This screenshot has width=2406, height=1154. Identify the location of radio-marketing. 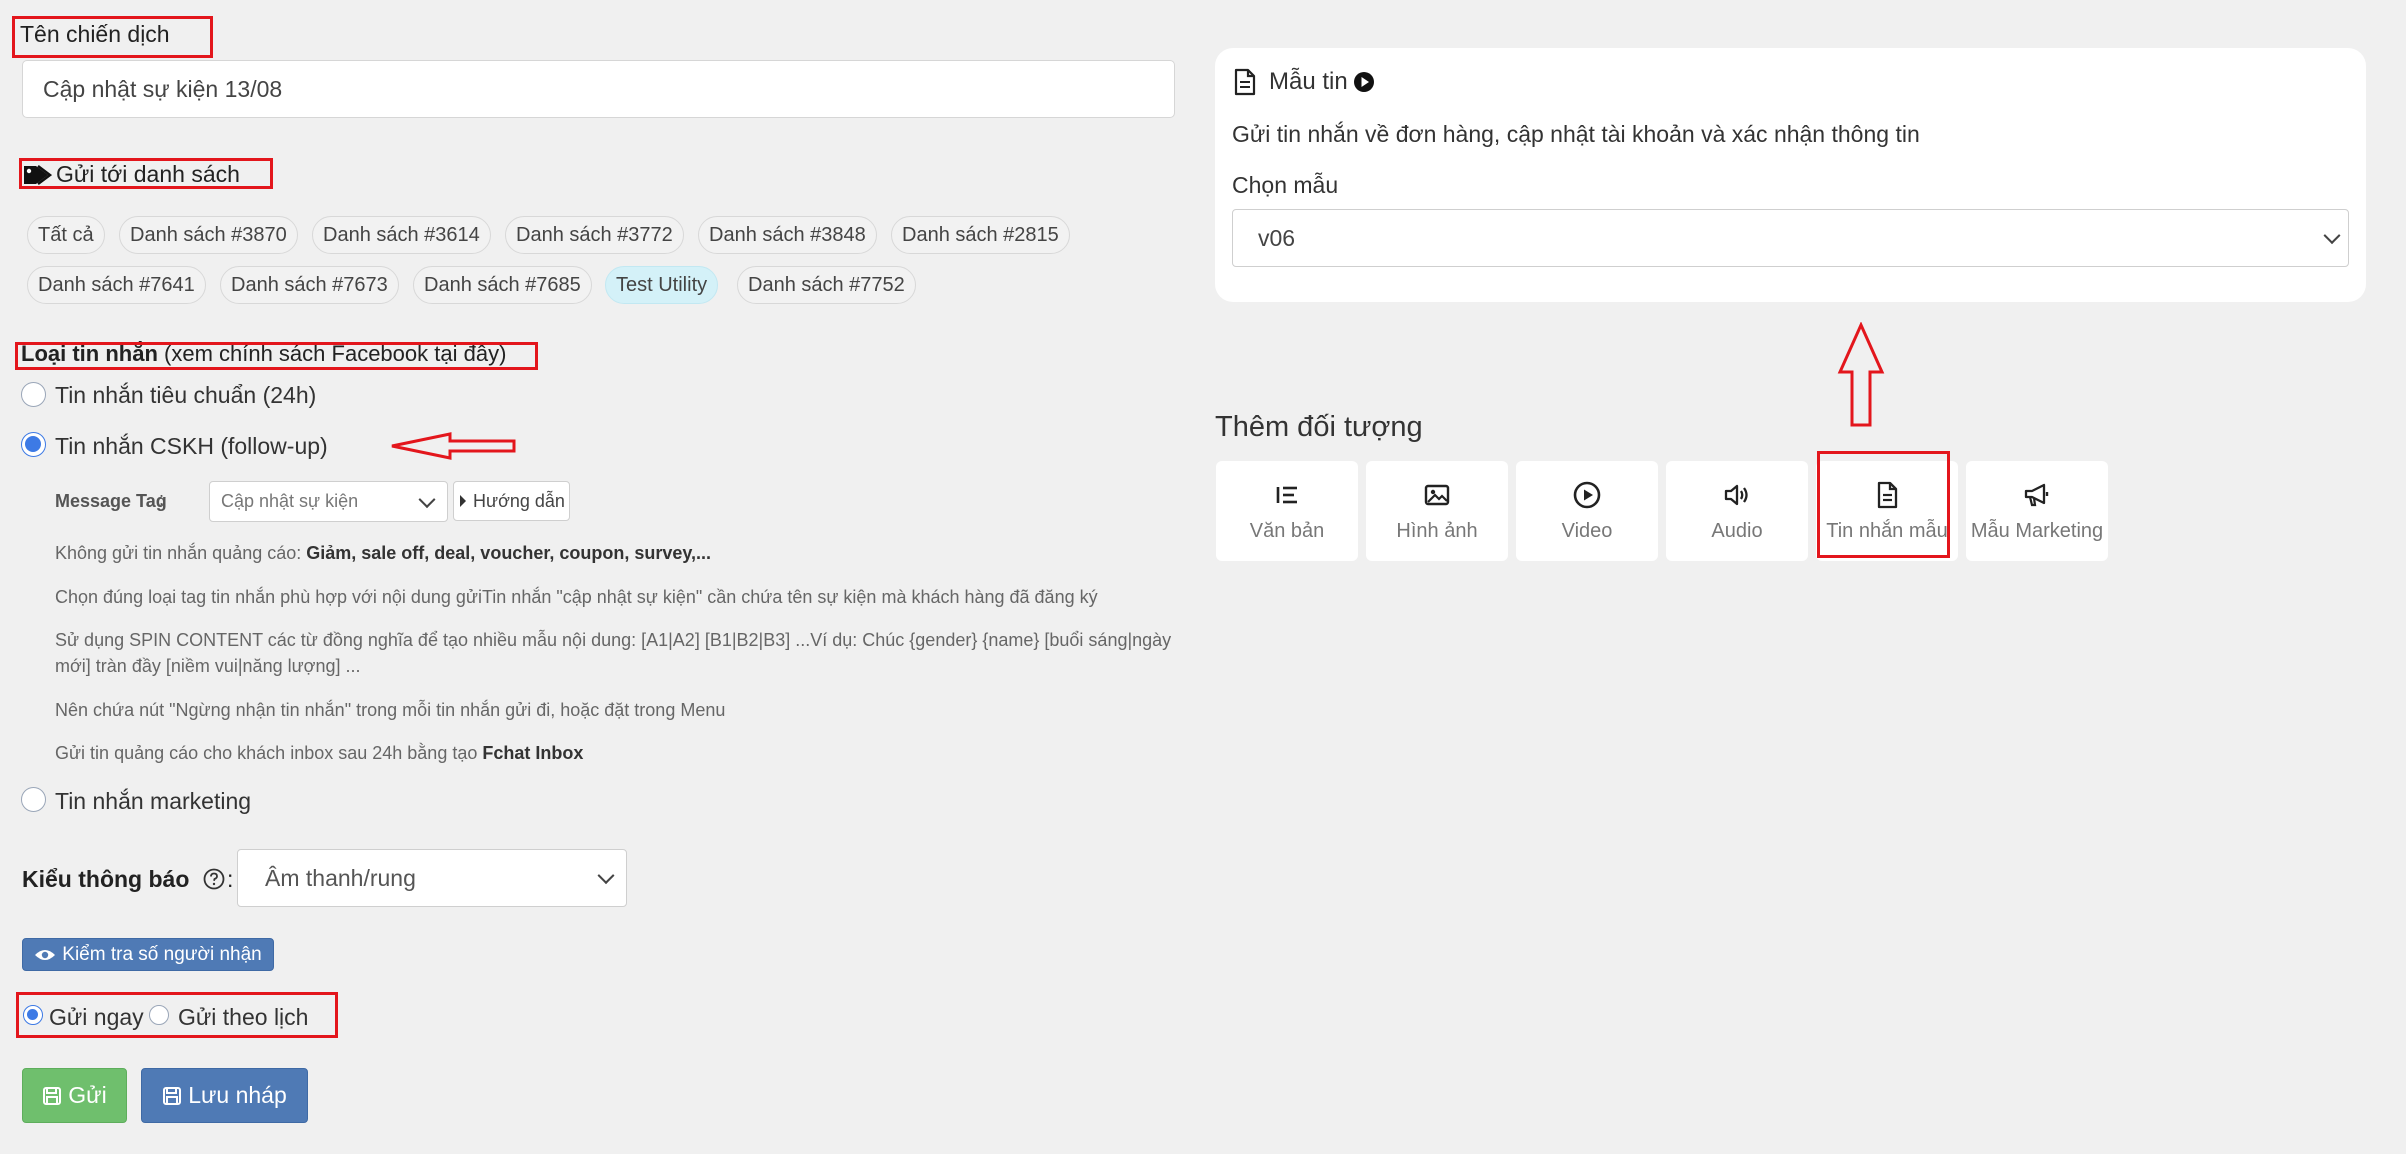
(33, 799).